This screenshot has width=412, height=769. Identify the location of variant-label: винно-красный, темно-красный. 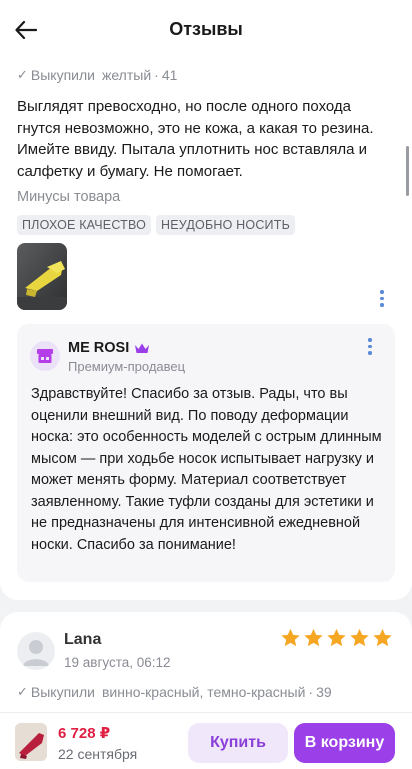
(203, 692).